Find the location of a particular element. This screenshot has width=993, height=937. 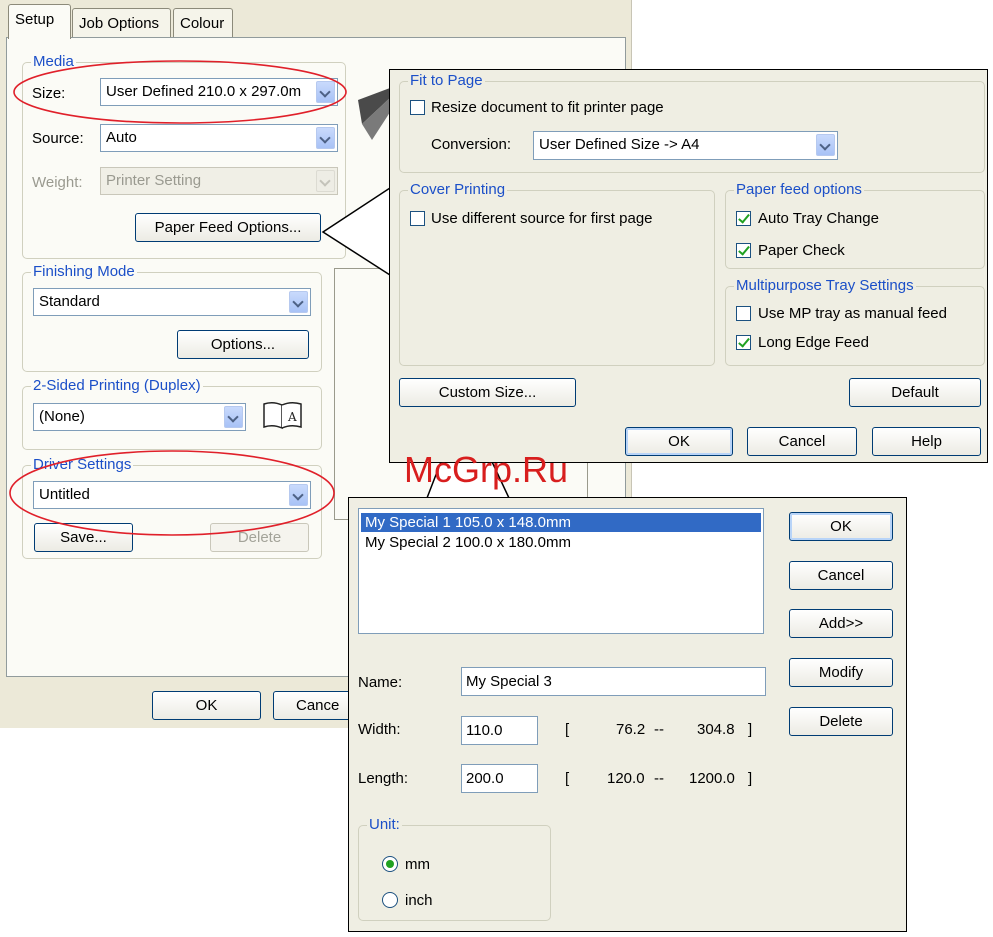

unit-mm-radio is located at coordinates (390, 864).